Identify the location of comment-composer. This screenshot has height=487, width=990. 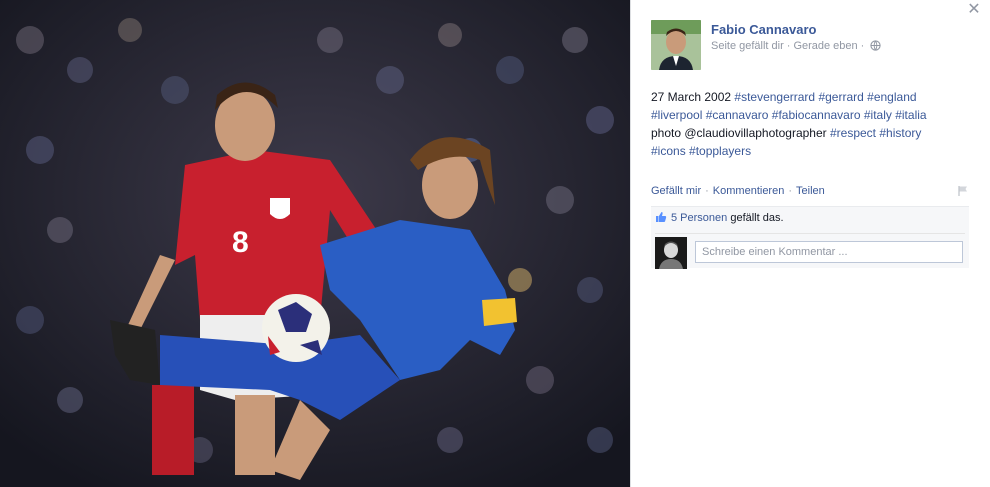
(810, 251).